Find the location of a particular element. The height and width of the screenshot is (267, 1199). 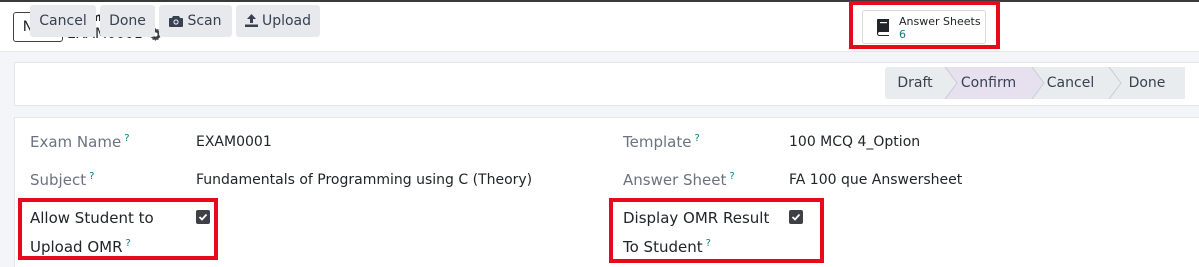

smart-button-count: 6 is located at coordinates (902, 34).